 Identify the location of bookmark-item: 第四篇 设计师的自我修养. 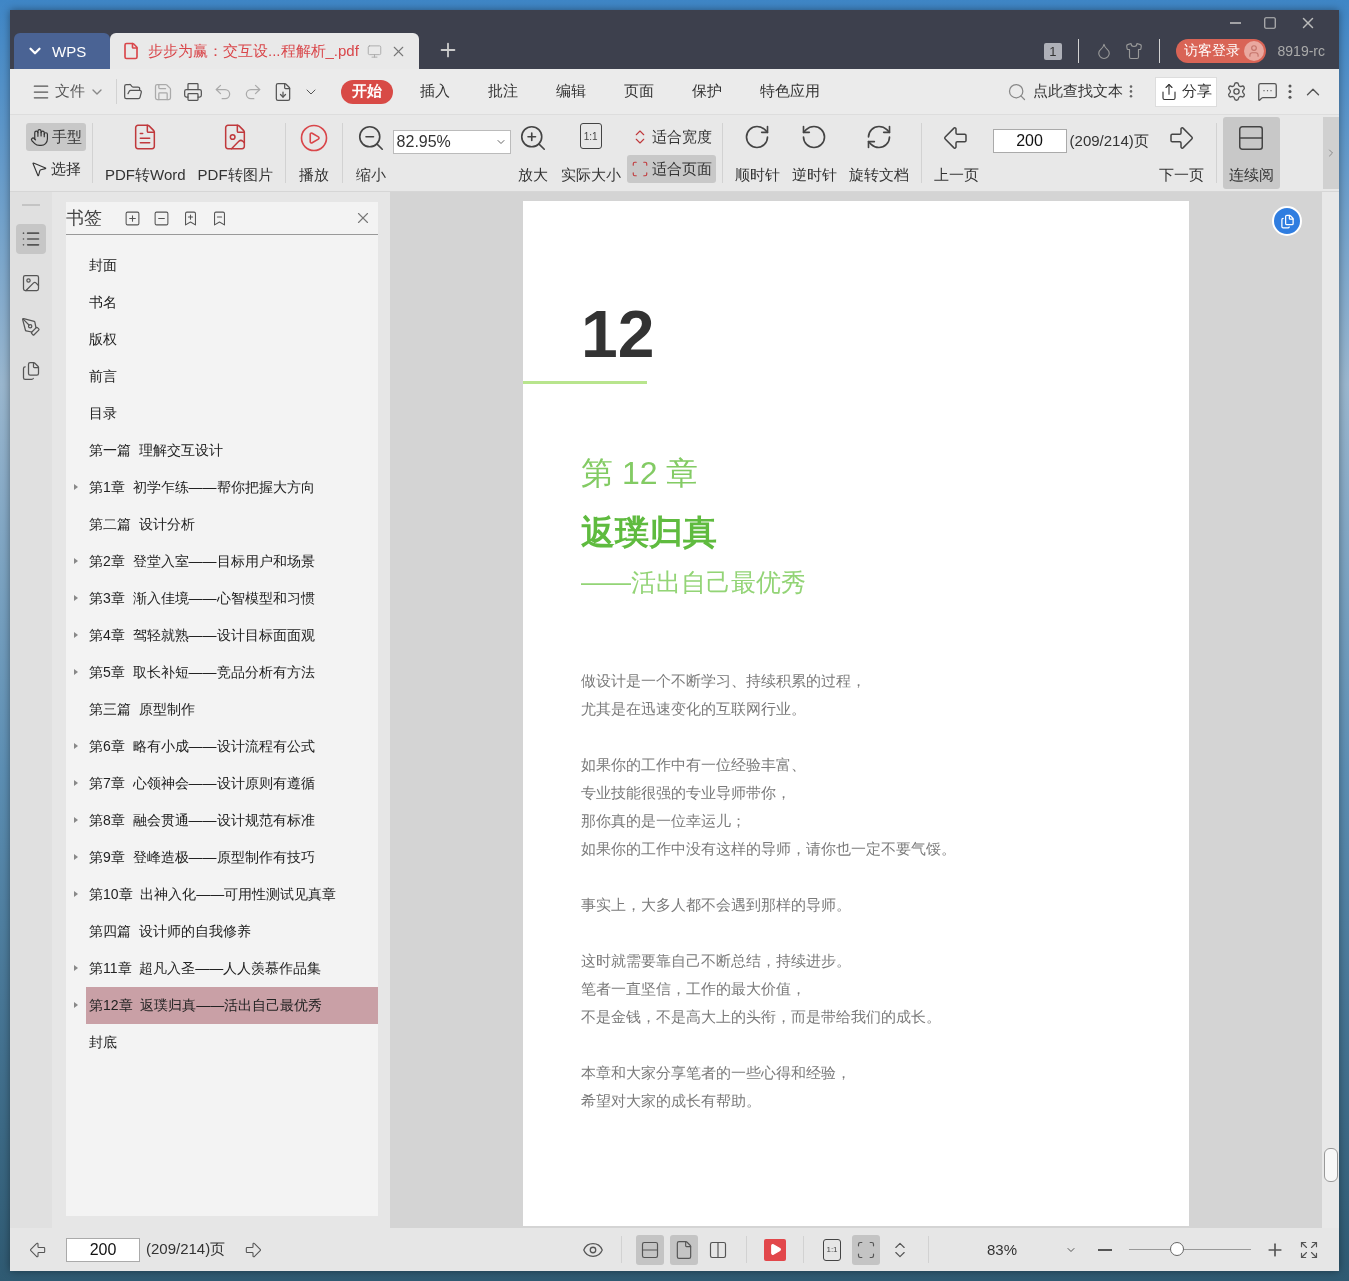
(232, 931).